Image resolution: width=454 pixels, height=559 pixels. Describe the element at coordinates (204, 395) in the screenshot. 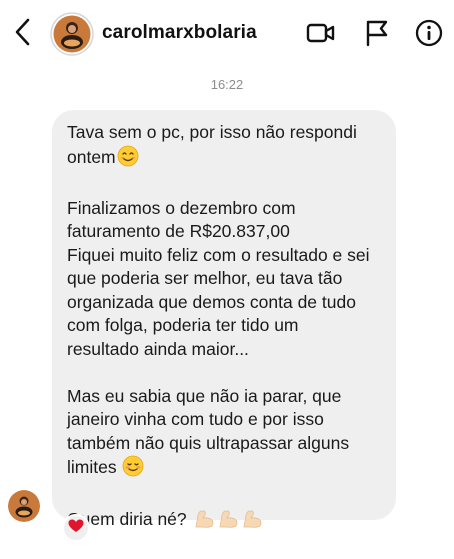

I see `message-line: Mas eu sabia que não ia parar, que` at that location.